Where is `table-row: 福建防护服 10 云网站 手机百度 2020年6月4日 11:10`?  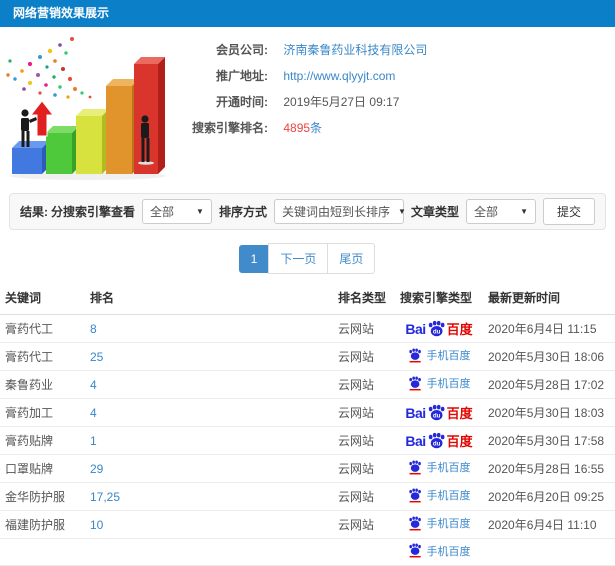
table-row: 福建防护服 10 云网站 手机百度 2020年6月4日 11:10 is located at coordinates (307, 524).